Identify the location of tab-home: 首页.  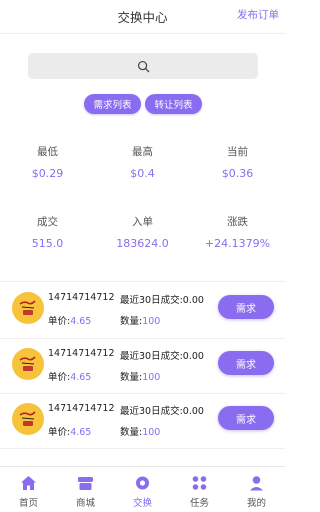
(28, 489).